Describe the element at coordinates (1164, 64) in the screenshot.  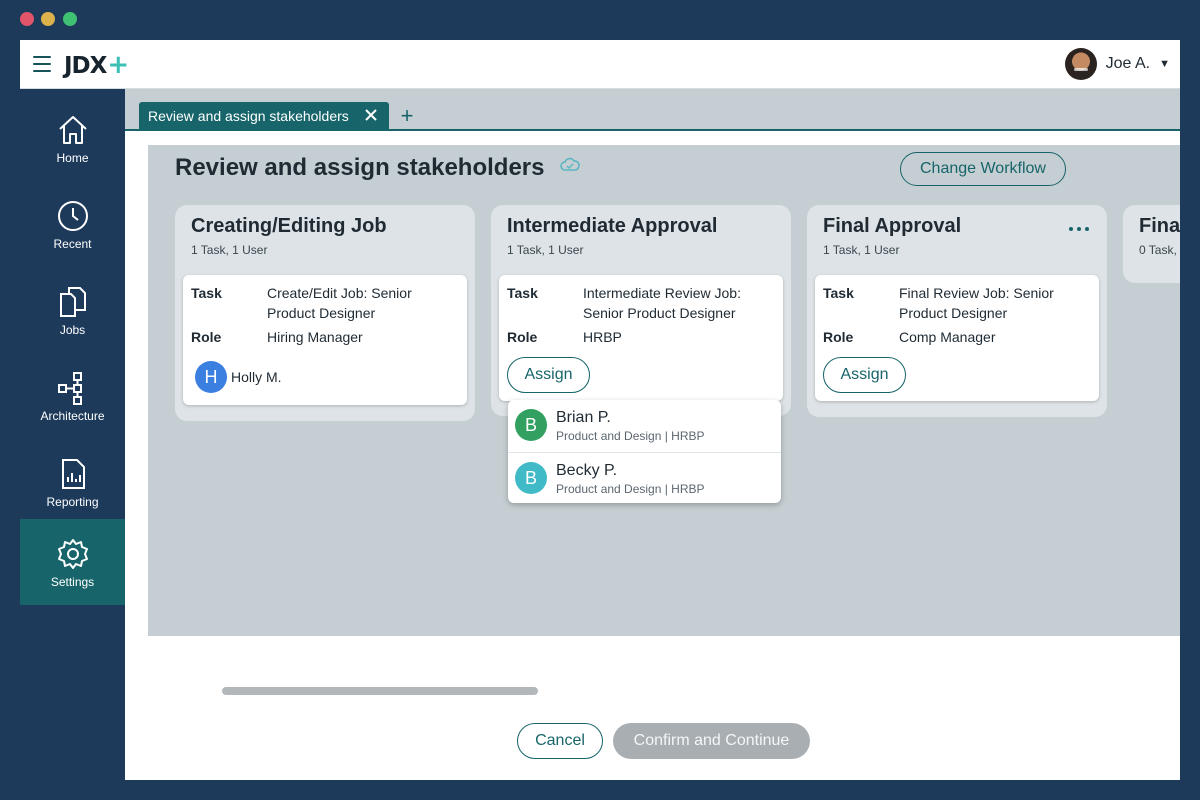
I see `chevron-down-icon: ▼` at that location.